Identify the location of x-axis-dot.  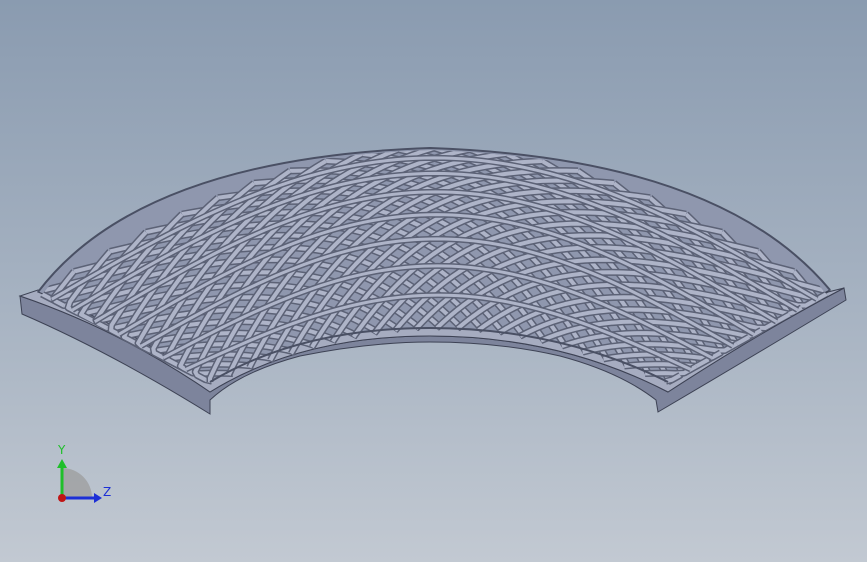
(62, 498).